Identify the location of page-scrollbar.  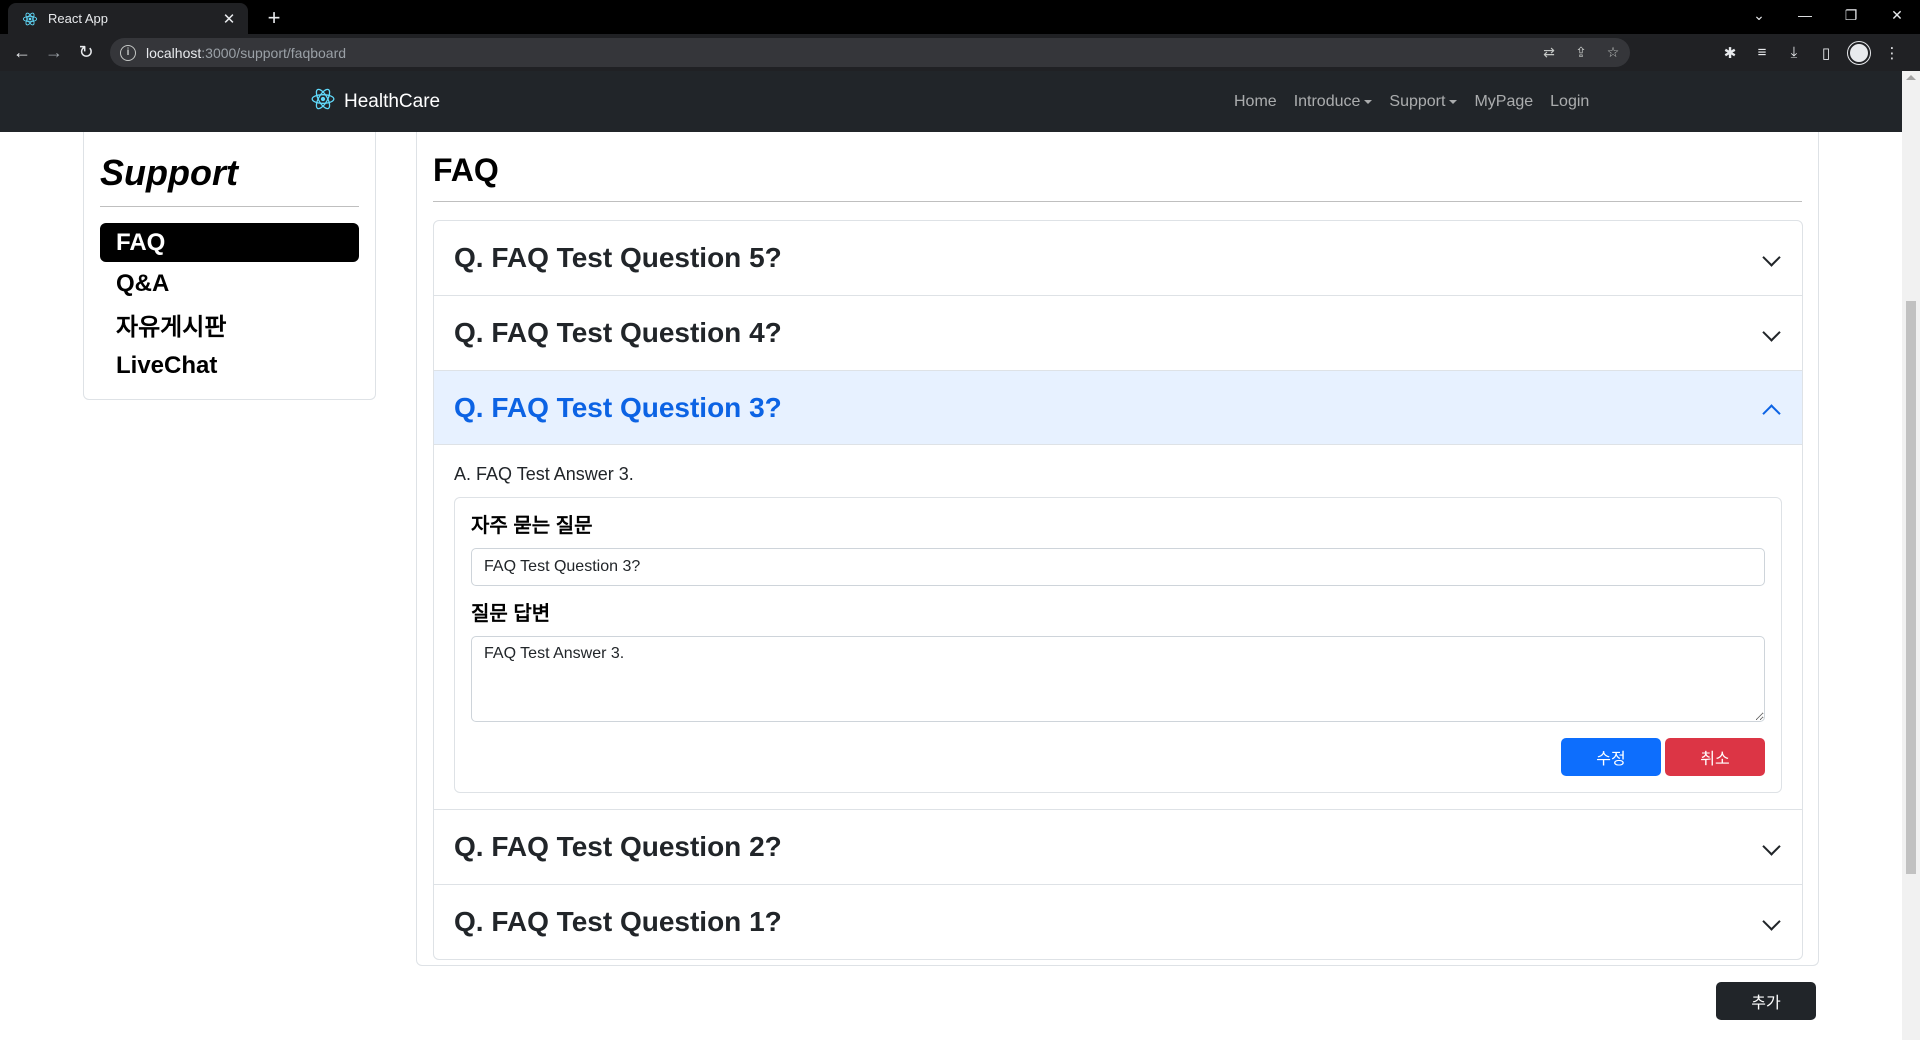
(1911, 555).